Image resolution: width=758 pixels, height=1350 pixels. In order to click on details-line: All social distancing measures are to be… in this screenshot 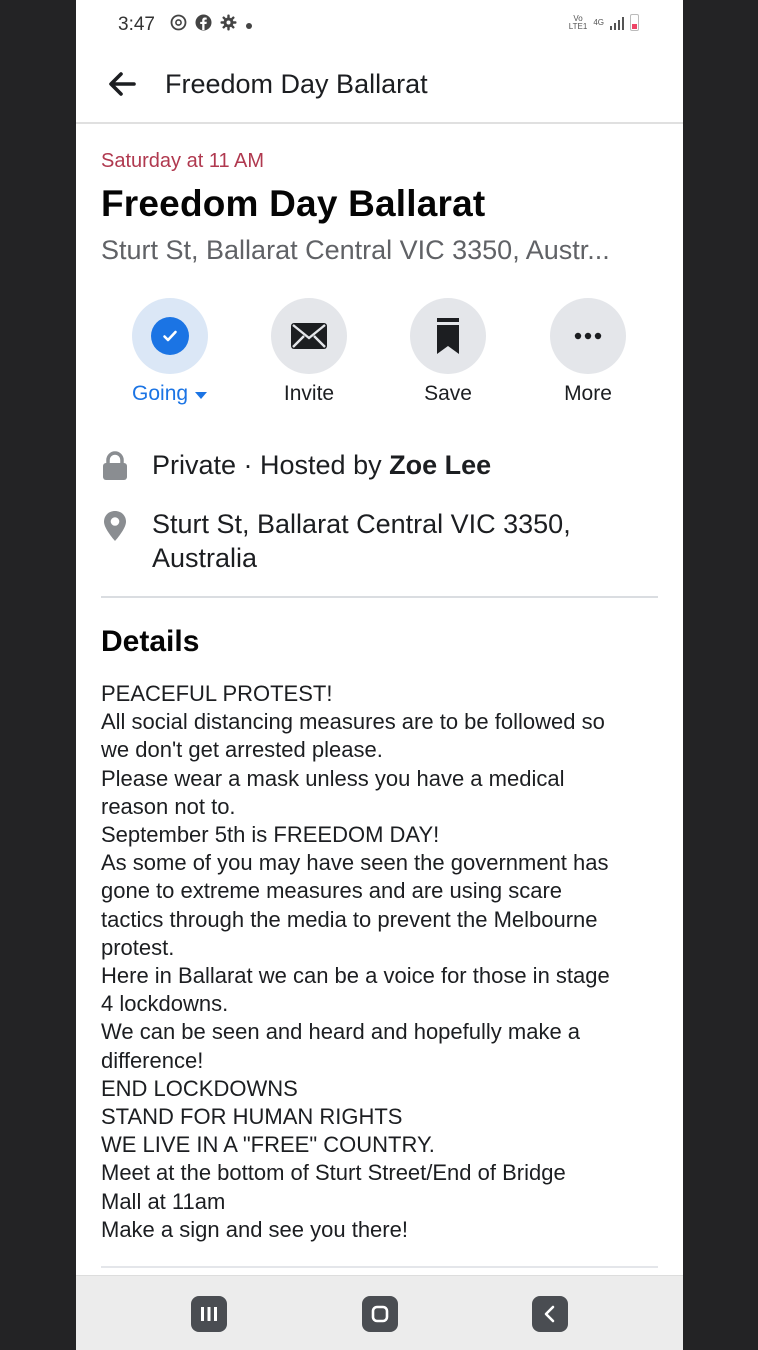, I will do `click(353, 722)`.